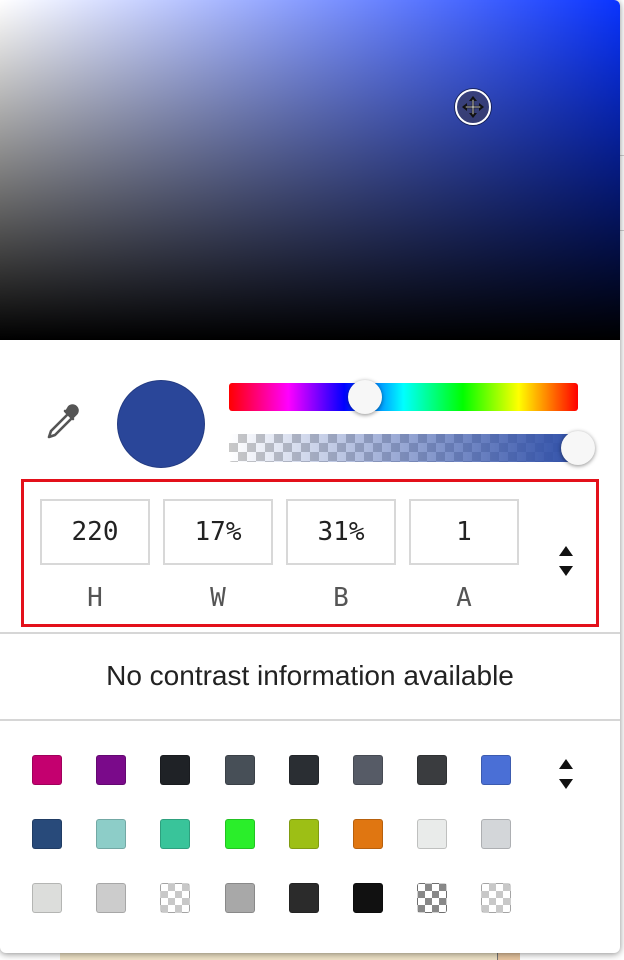  What do you see at coordinates (310, 675) in the screenshot?
I see `contrast-info-text: No contrast information available` at bounding box center [310, 675].